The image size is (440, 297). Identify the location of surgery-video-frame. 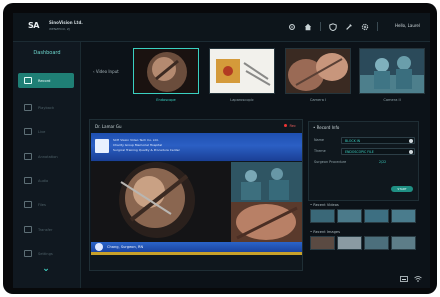
(196, 202).